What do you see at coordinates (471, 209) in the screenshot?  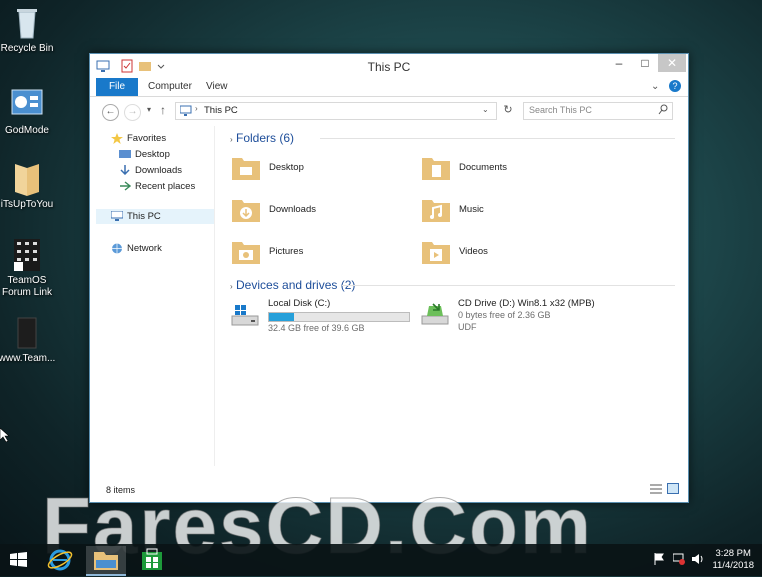 I see `folder-label: Music` at bounding box center [471, 209].